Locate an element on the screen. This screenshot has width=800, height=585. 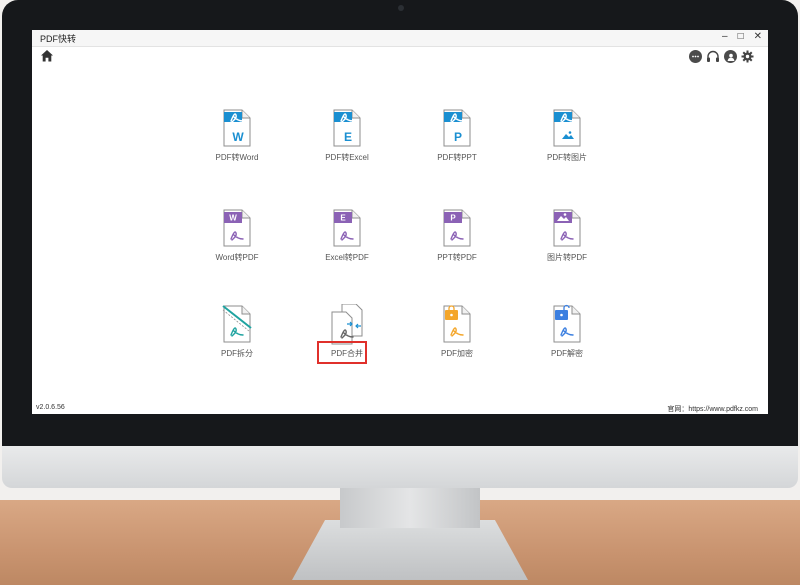
tool-label: PDF转Word is located at coordinates (237, 157).